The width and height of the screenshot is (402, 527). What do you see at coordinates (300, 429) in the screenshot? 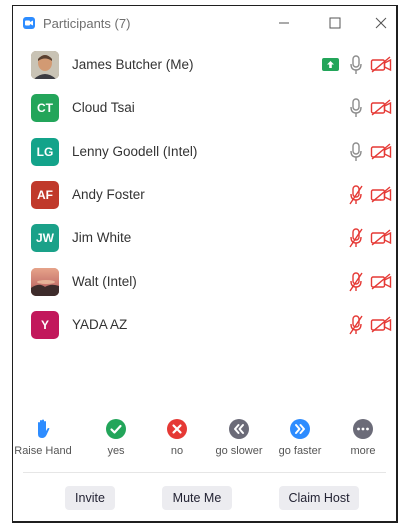
I see `fast-forward-icon` at bounding box center [300, 429].